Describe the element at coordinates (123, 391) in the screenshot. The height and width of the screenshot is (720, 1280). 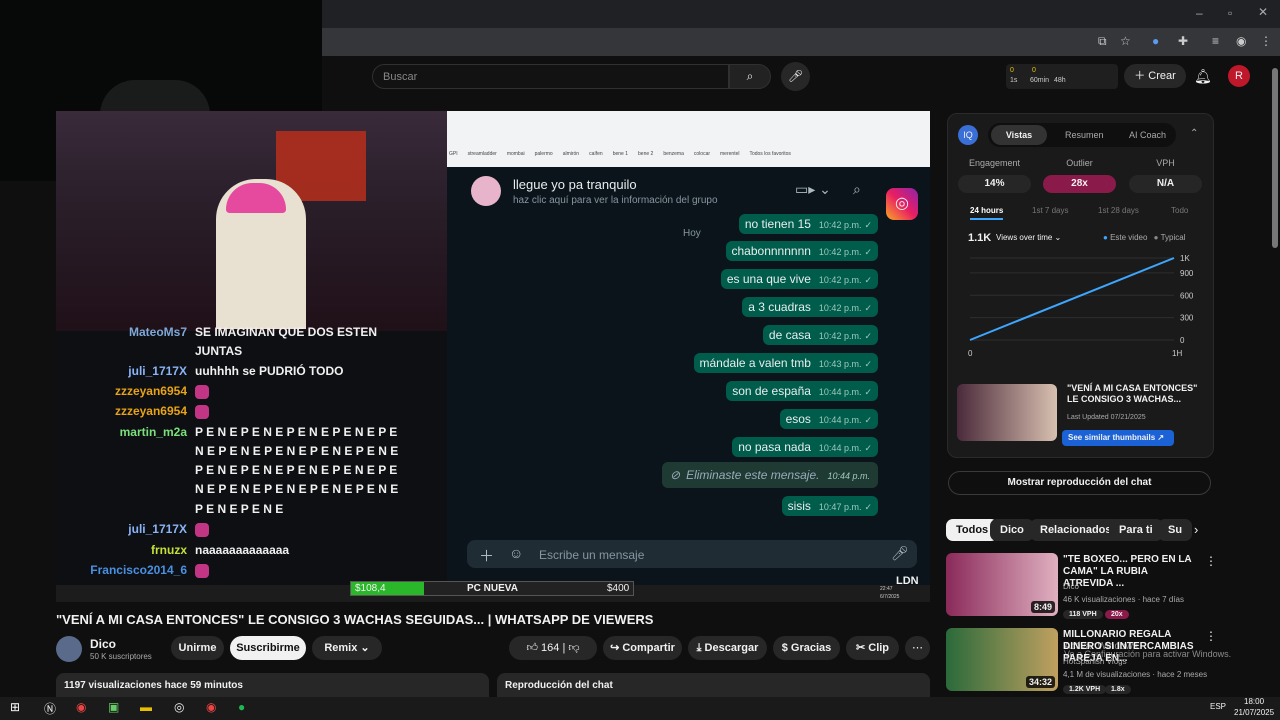
I see `chat-username: zzzeyan6954` at that location.